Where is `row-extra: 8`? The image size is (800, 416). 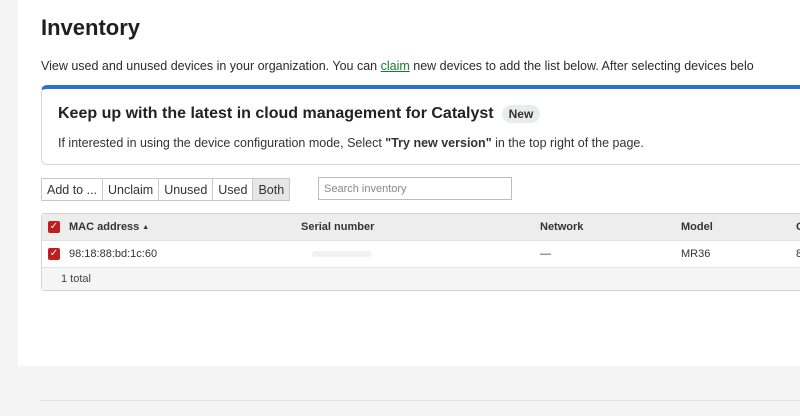
row-extra: 8 is located at coordinates (798, 254).